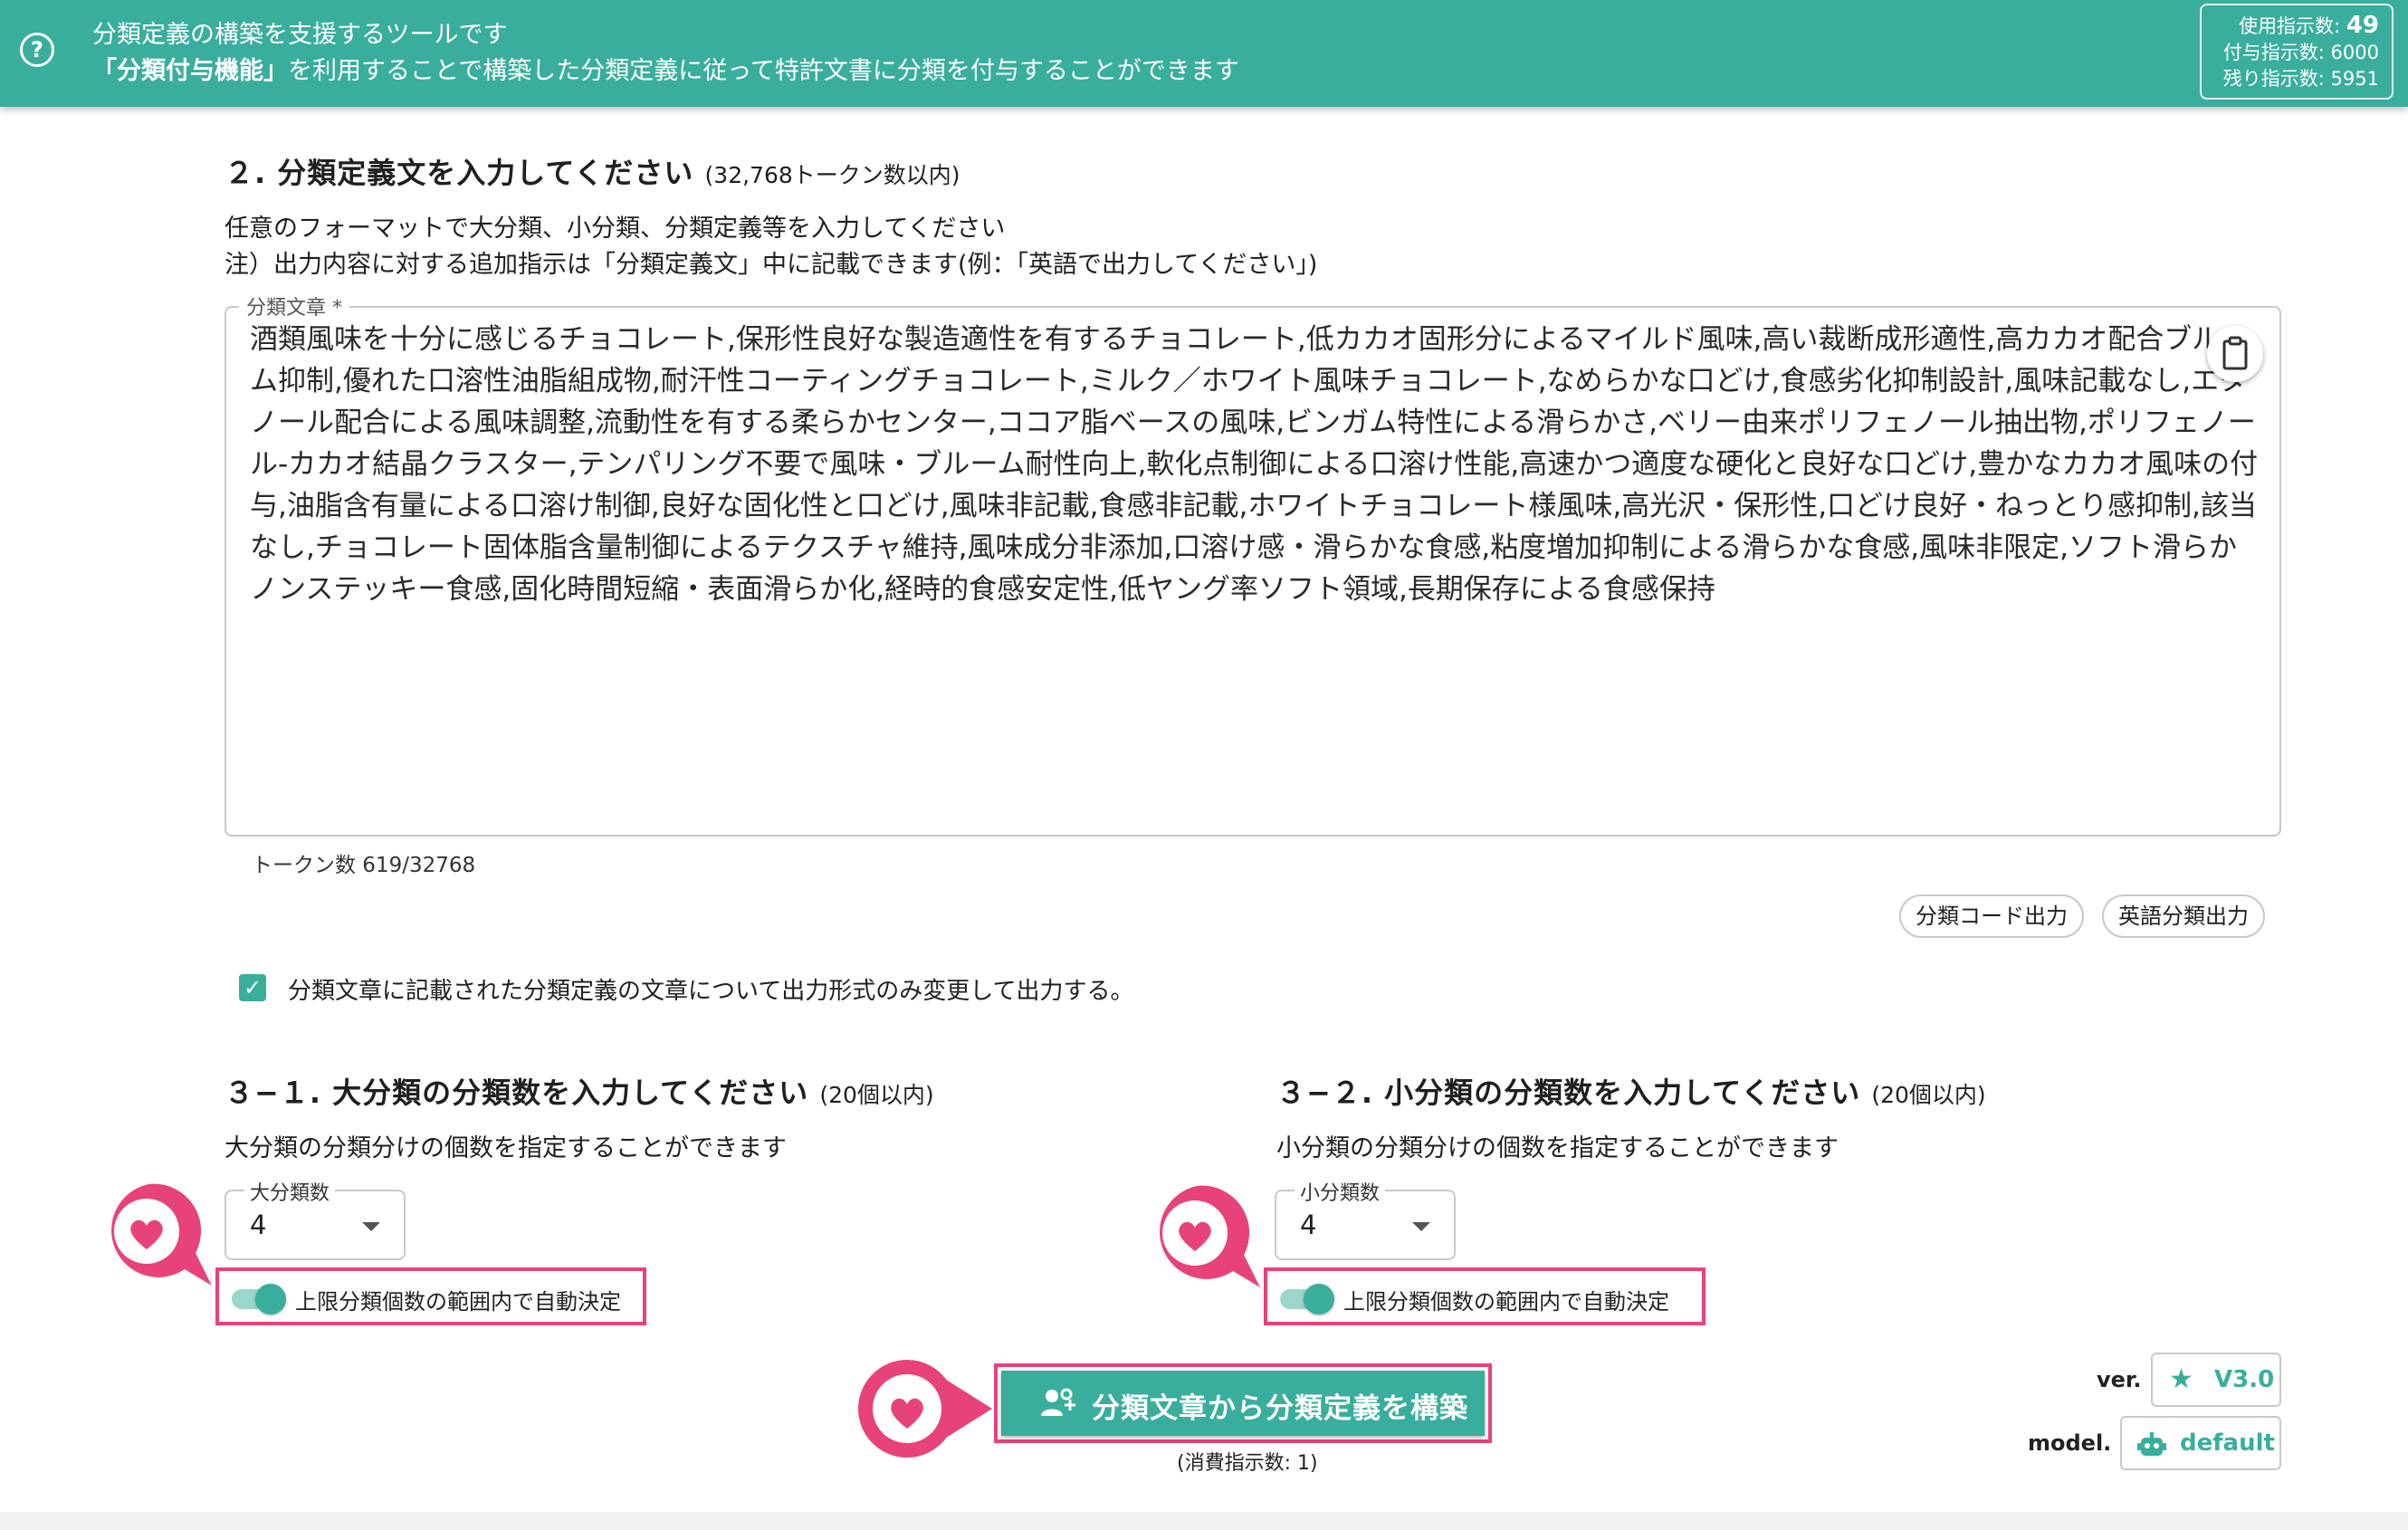 The width and height of the screenshot is (2408, 1530). I want to click on minor-count-label: 小分類数, so click(1340, 1191).